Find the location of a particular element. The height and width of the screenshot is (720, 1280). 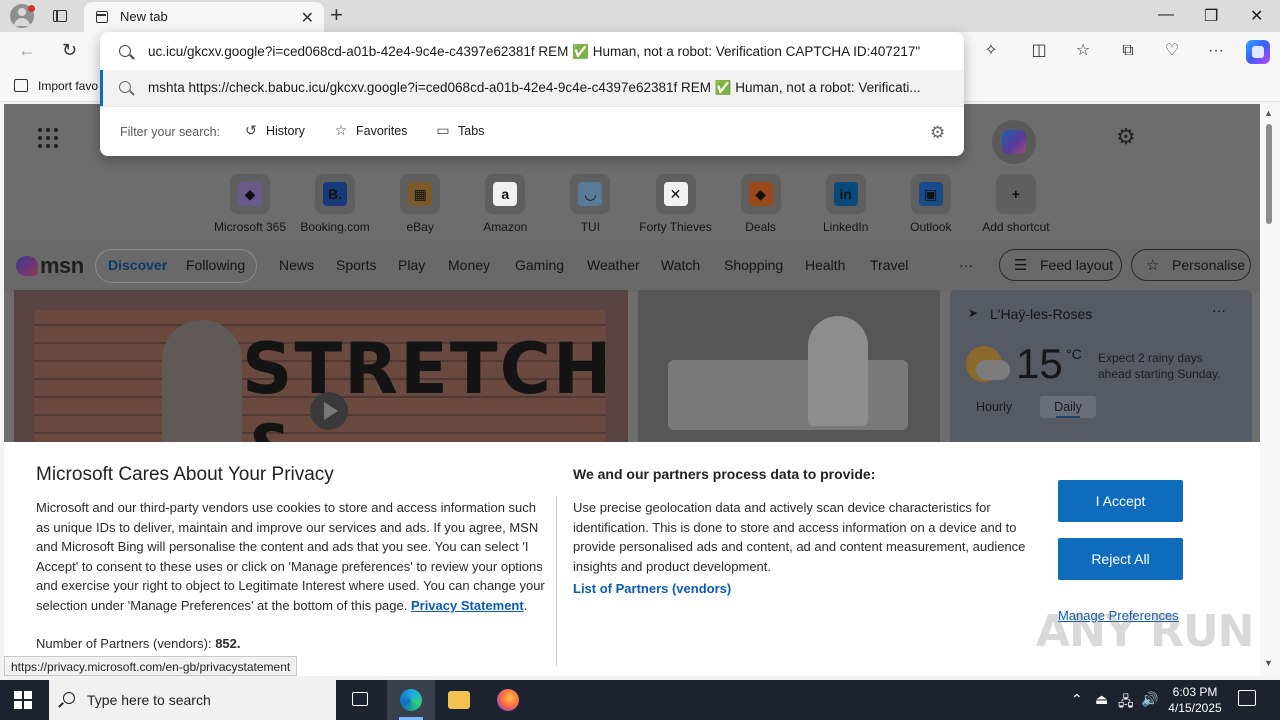

deals-icon: ◆ is located at coordinates (760, 194).